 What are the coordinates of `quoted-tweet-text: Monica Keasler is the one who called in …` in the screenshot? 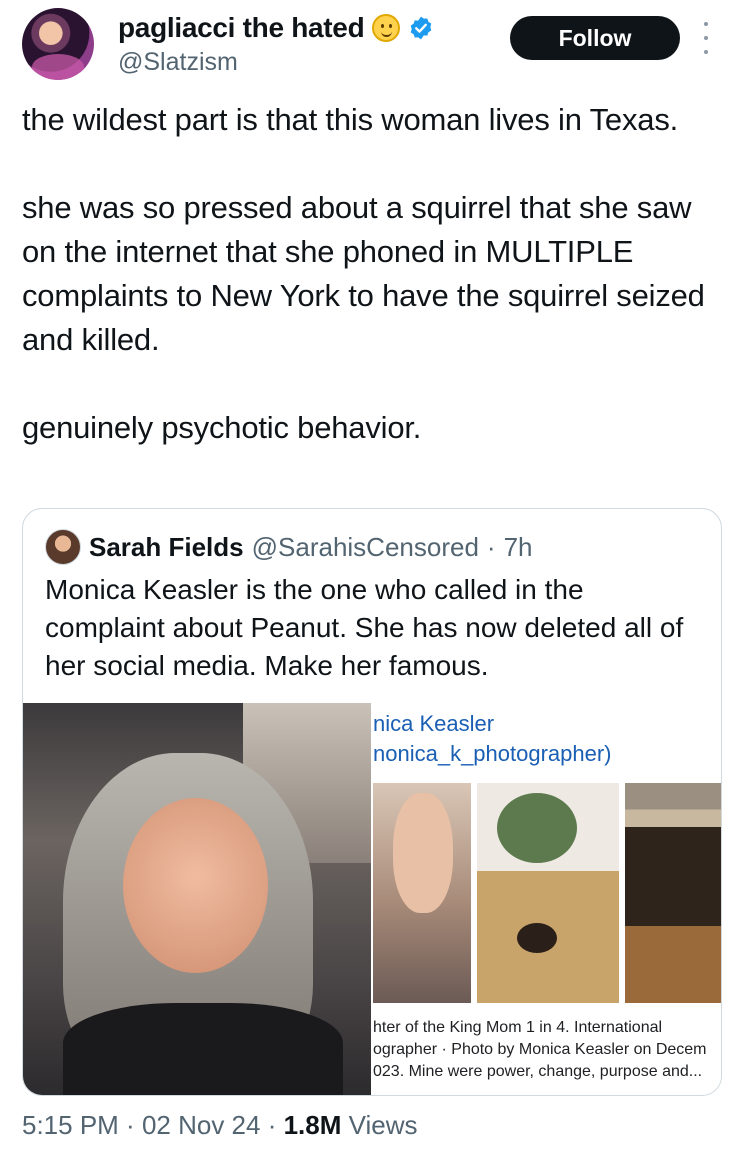 It's located at (364, 627).